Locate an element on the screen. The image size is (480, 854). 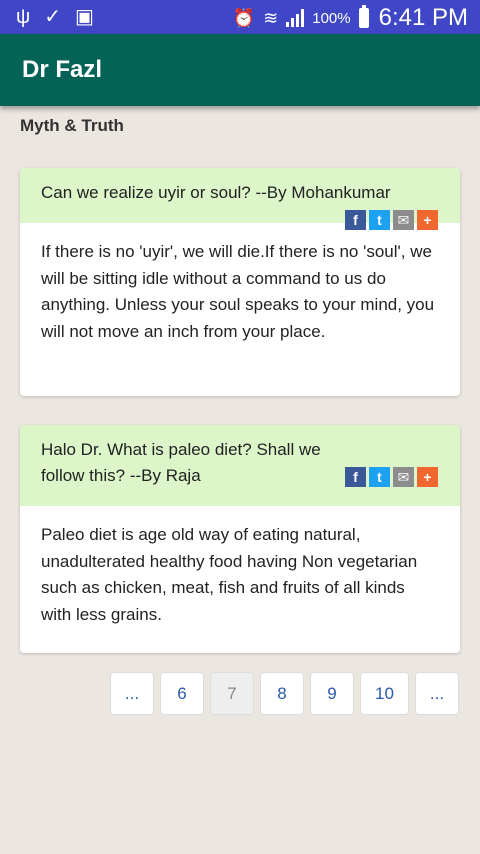
section-title: Myth & Truth is located at coordinates (72, 125).